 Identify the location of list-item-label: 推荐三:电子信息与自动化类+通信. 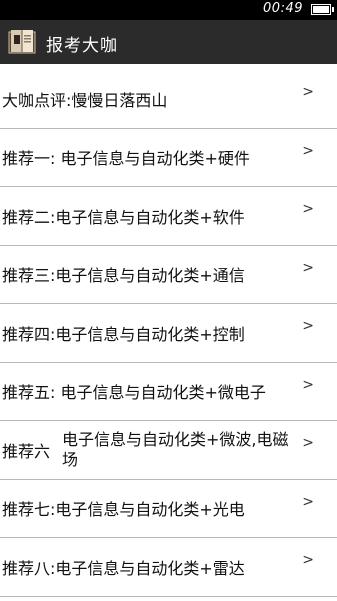
(123, 276).